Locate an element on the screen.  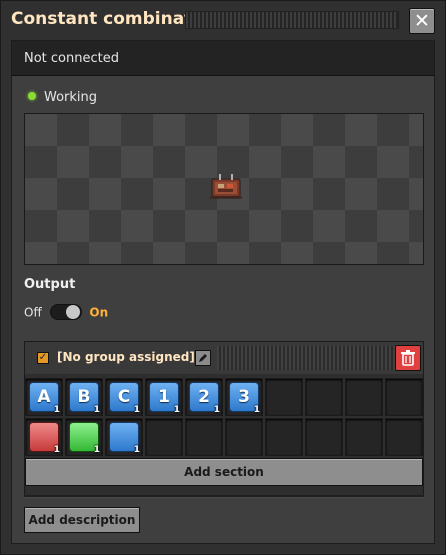
rename-group-button is located at coordinates (203, 358).